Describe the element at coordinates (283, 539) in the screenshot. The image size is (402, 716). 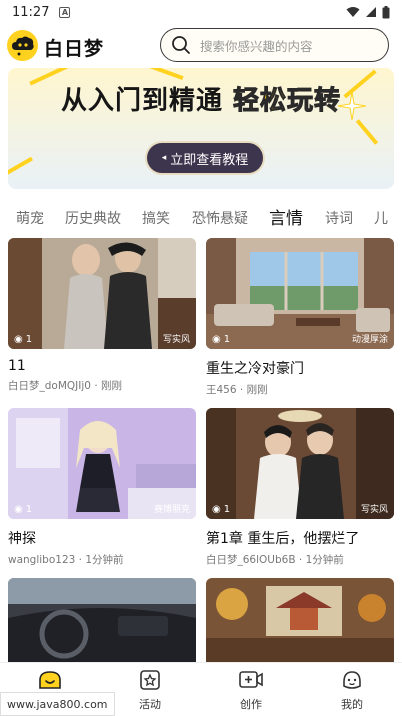
I see `story-title: 第1章 重生后，他摆烂了` at that location.